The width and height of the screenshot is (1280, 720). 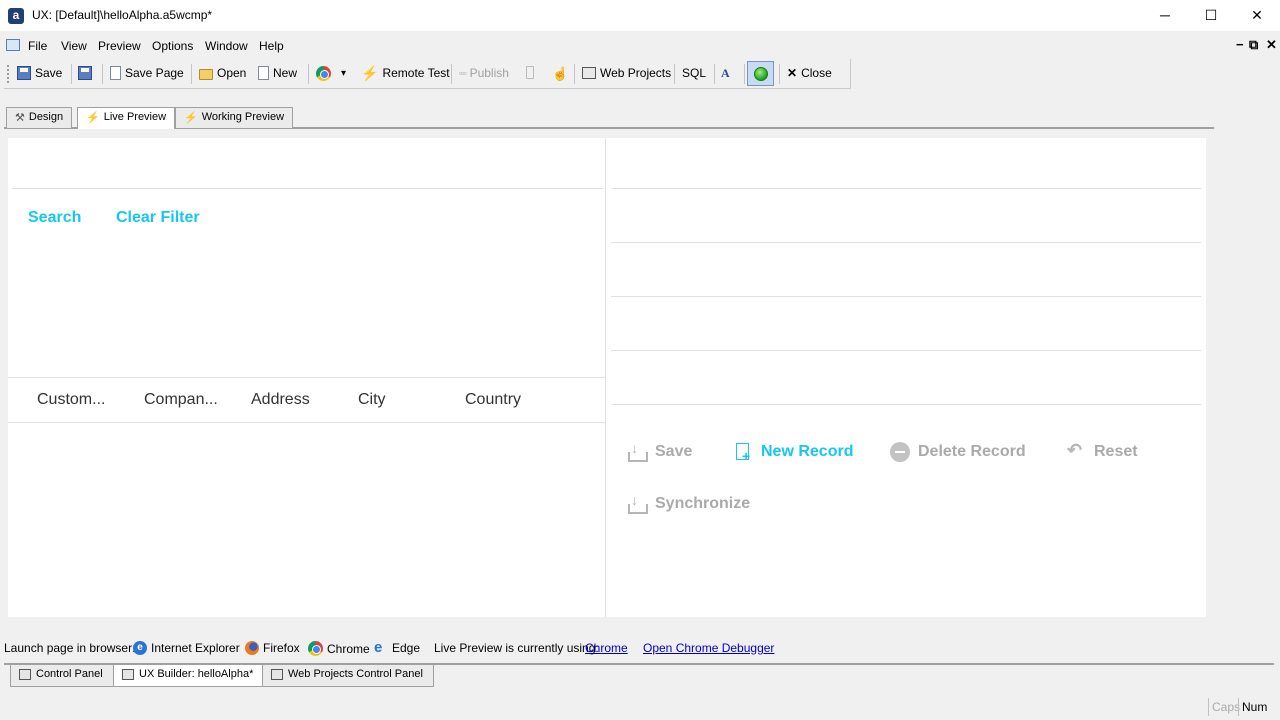 What do you see at coordinates (972, 451) in the screenshot?
I see `delete-record-label: Delete Record` at bounding box center [972, 451].